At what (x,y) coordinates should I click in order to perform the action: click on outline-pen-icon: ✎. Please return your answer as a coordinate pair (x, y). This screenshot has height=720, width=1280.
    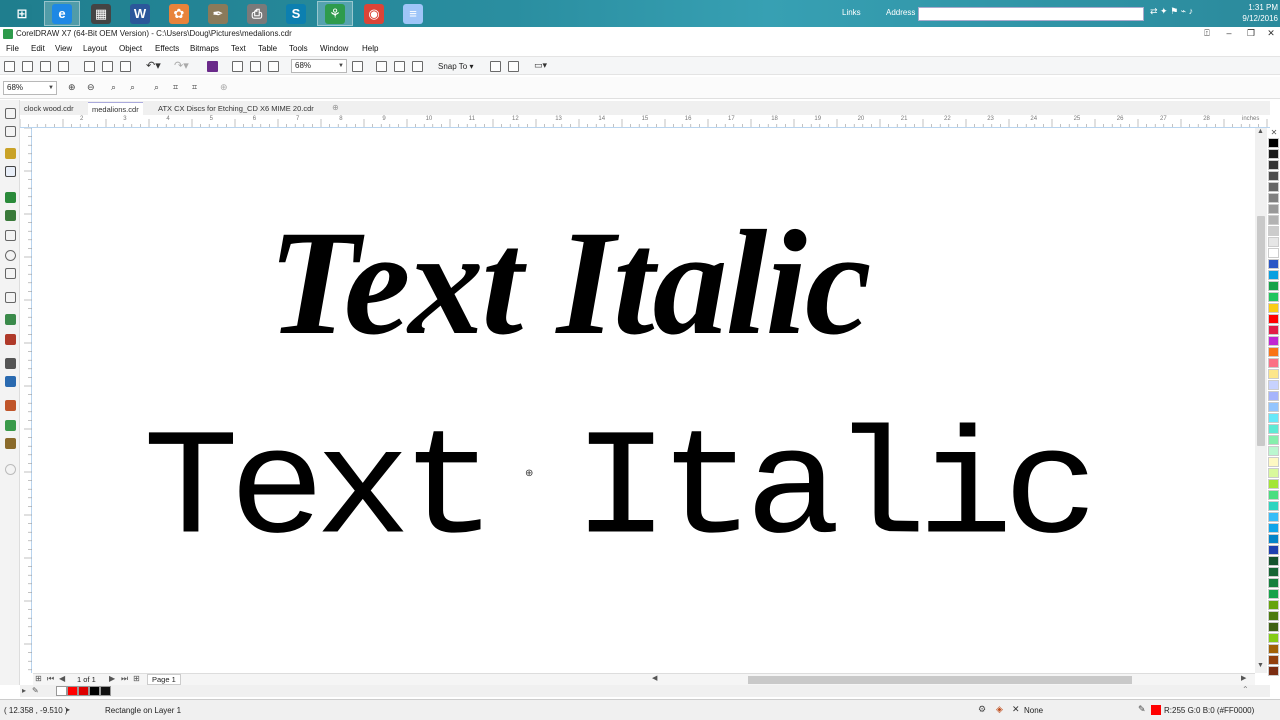
    Looking at the image, I should click on (1142, 709).